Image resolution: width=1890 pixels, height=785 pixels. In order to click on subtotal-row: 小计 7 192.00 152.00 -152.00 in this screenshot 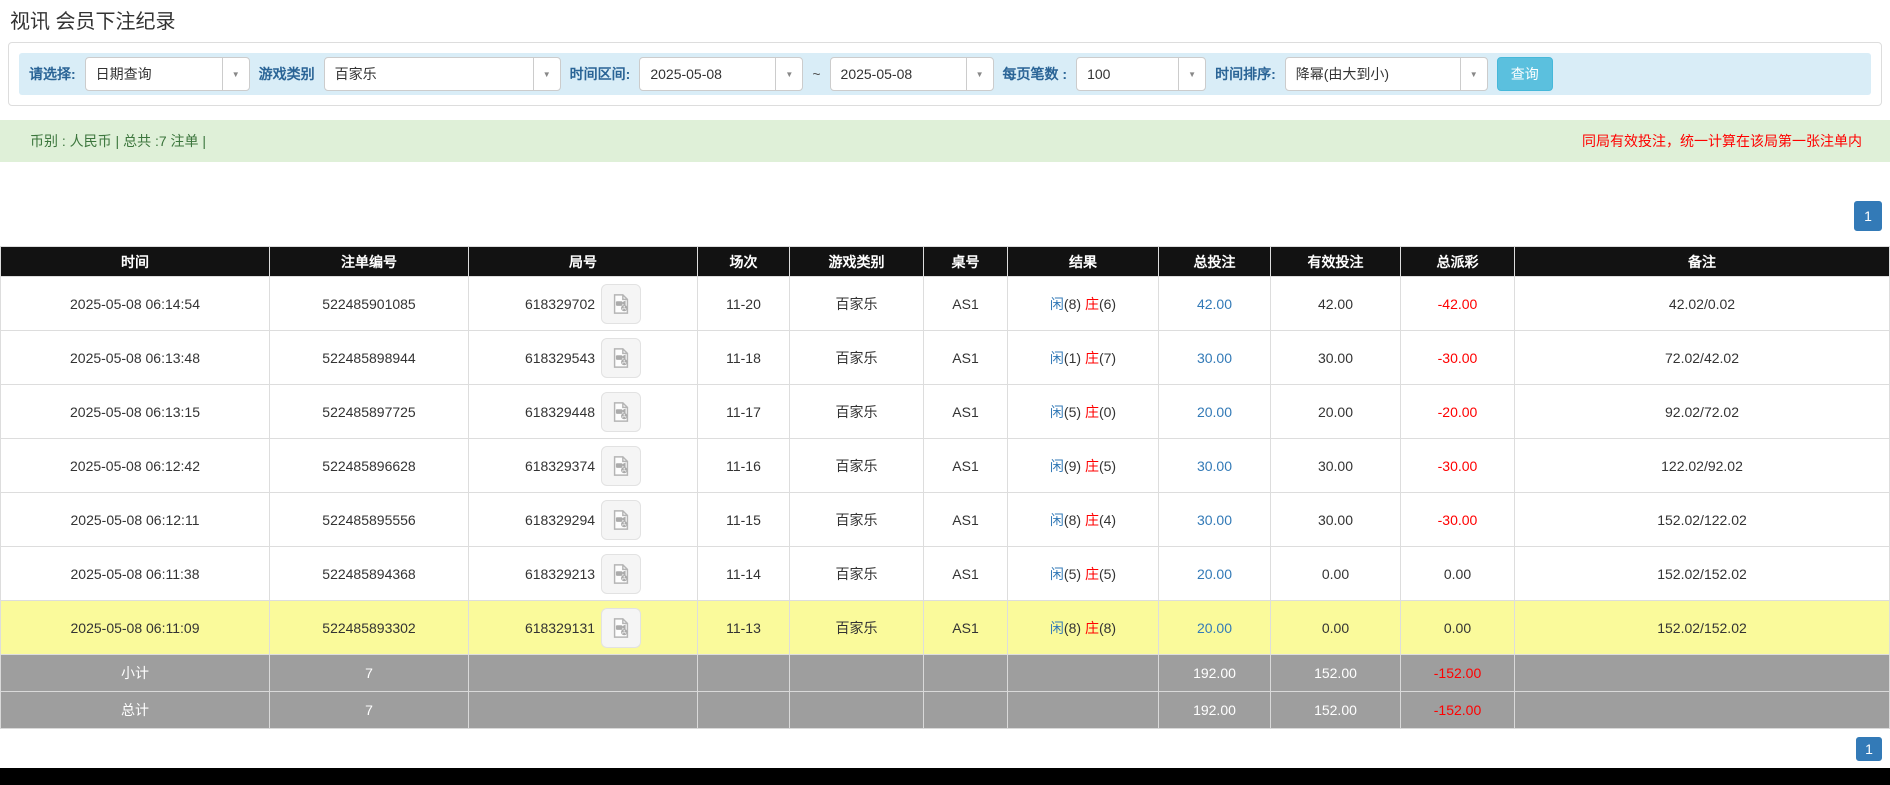, I will do `click(945, 673)`.